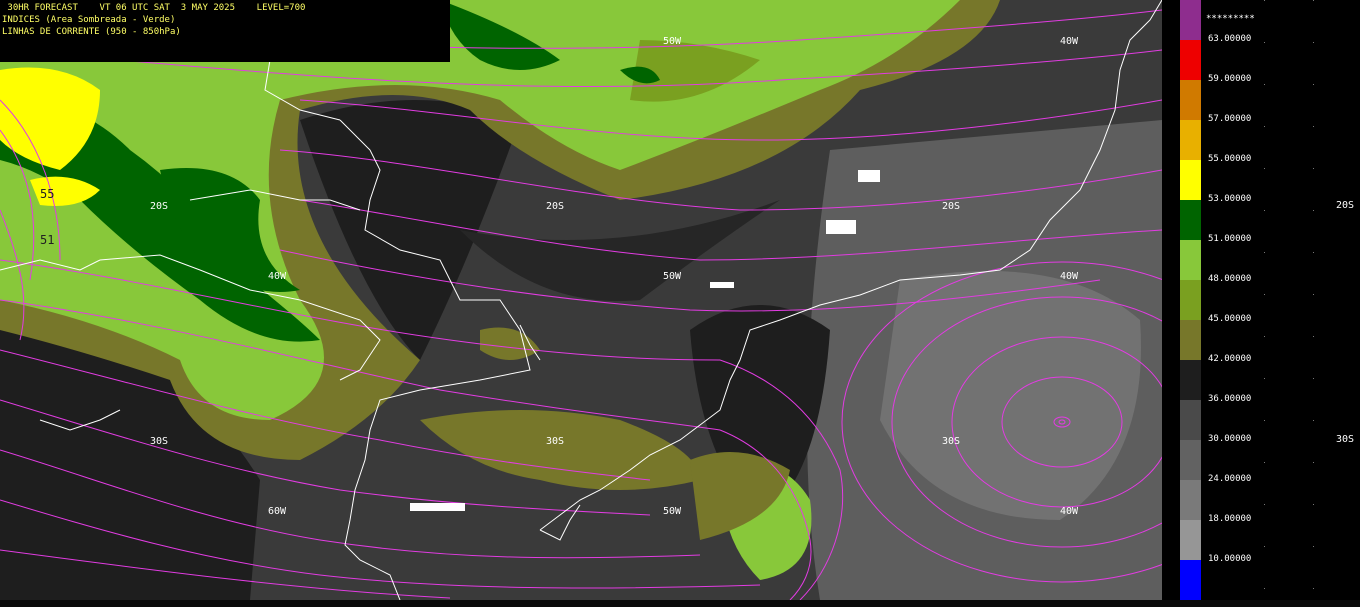 Image resolution: width=1360 pixels, height=607 pixels. I want to click on legend-level-label: 30.00000, so click(1230, 439).